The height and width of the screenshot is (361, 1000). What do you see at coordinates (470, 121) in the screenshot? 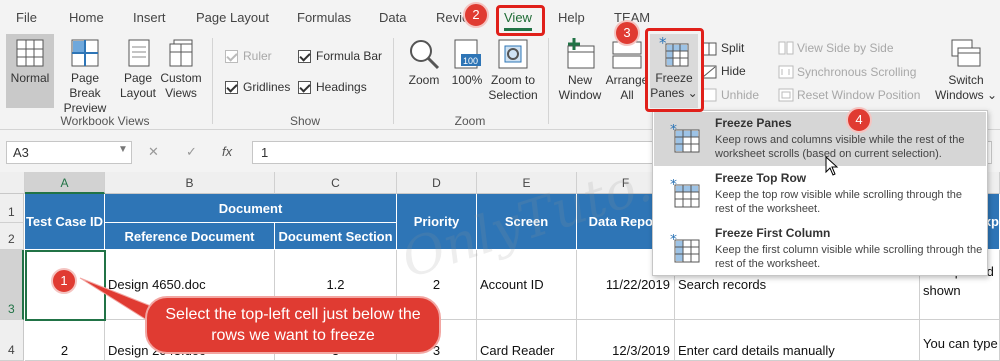
I see `zoom-group-label: Zoom` at bounding box center [470, 121].